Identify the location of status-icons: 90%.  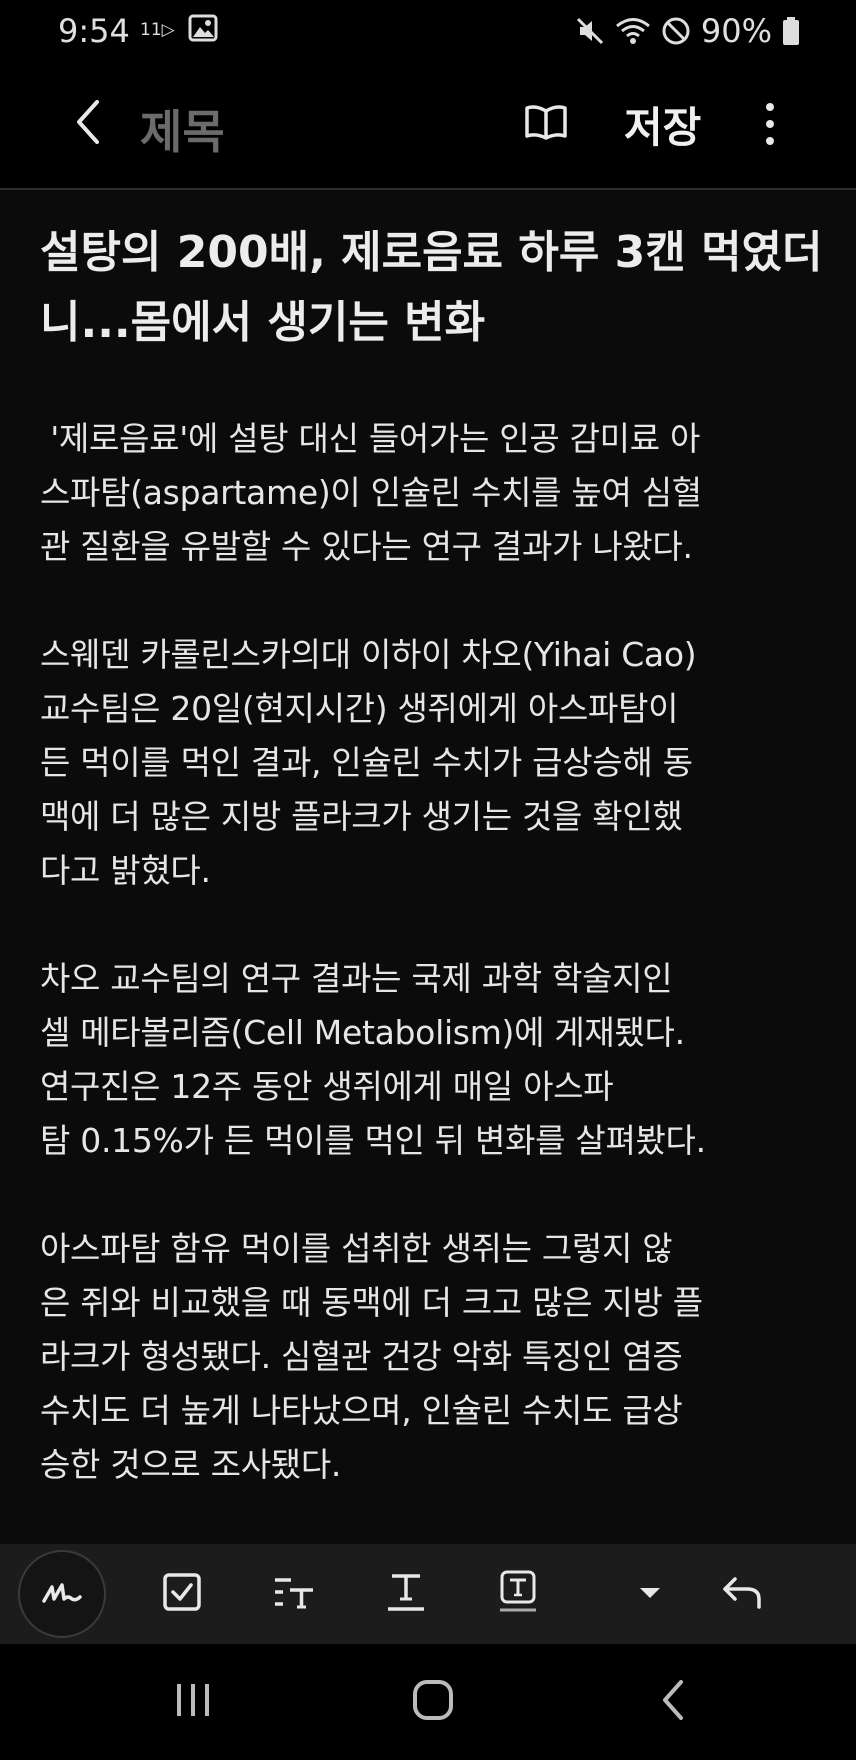
(687, 31).